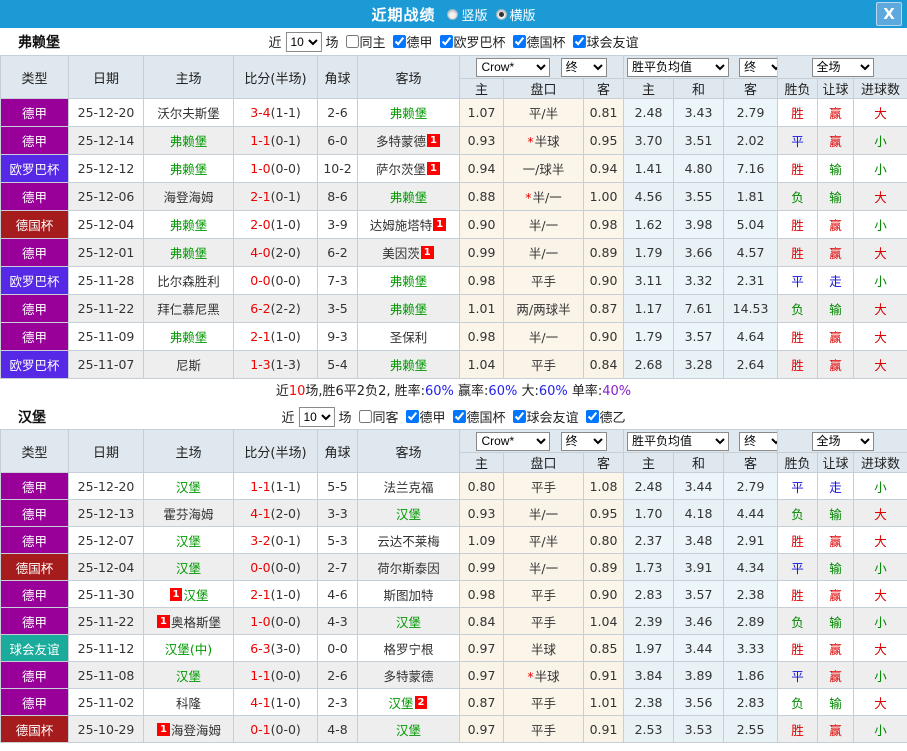 Image resolution: width=907 pixels, height=751 pixels. What do you see at coordinates (880, 594) in the screenshot?
I see `result-goals-cell: 大` at bounding box center [880, 594].